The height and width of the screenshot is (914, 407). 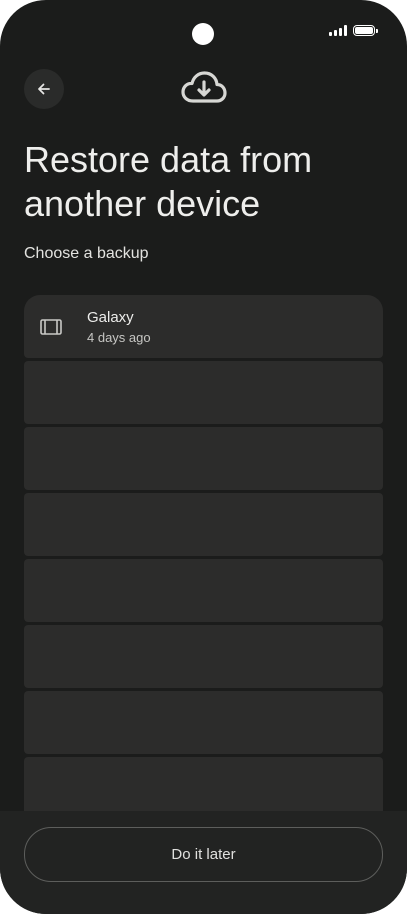 What do you see at coordinates (86, 253) in the screenshot?
I see `page-subtitle: Choose a backup` at bounding box center [86, 253].